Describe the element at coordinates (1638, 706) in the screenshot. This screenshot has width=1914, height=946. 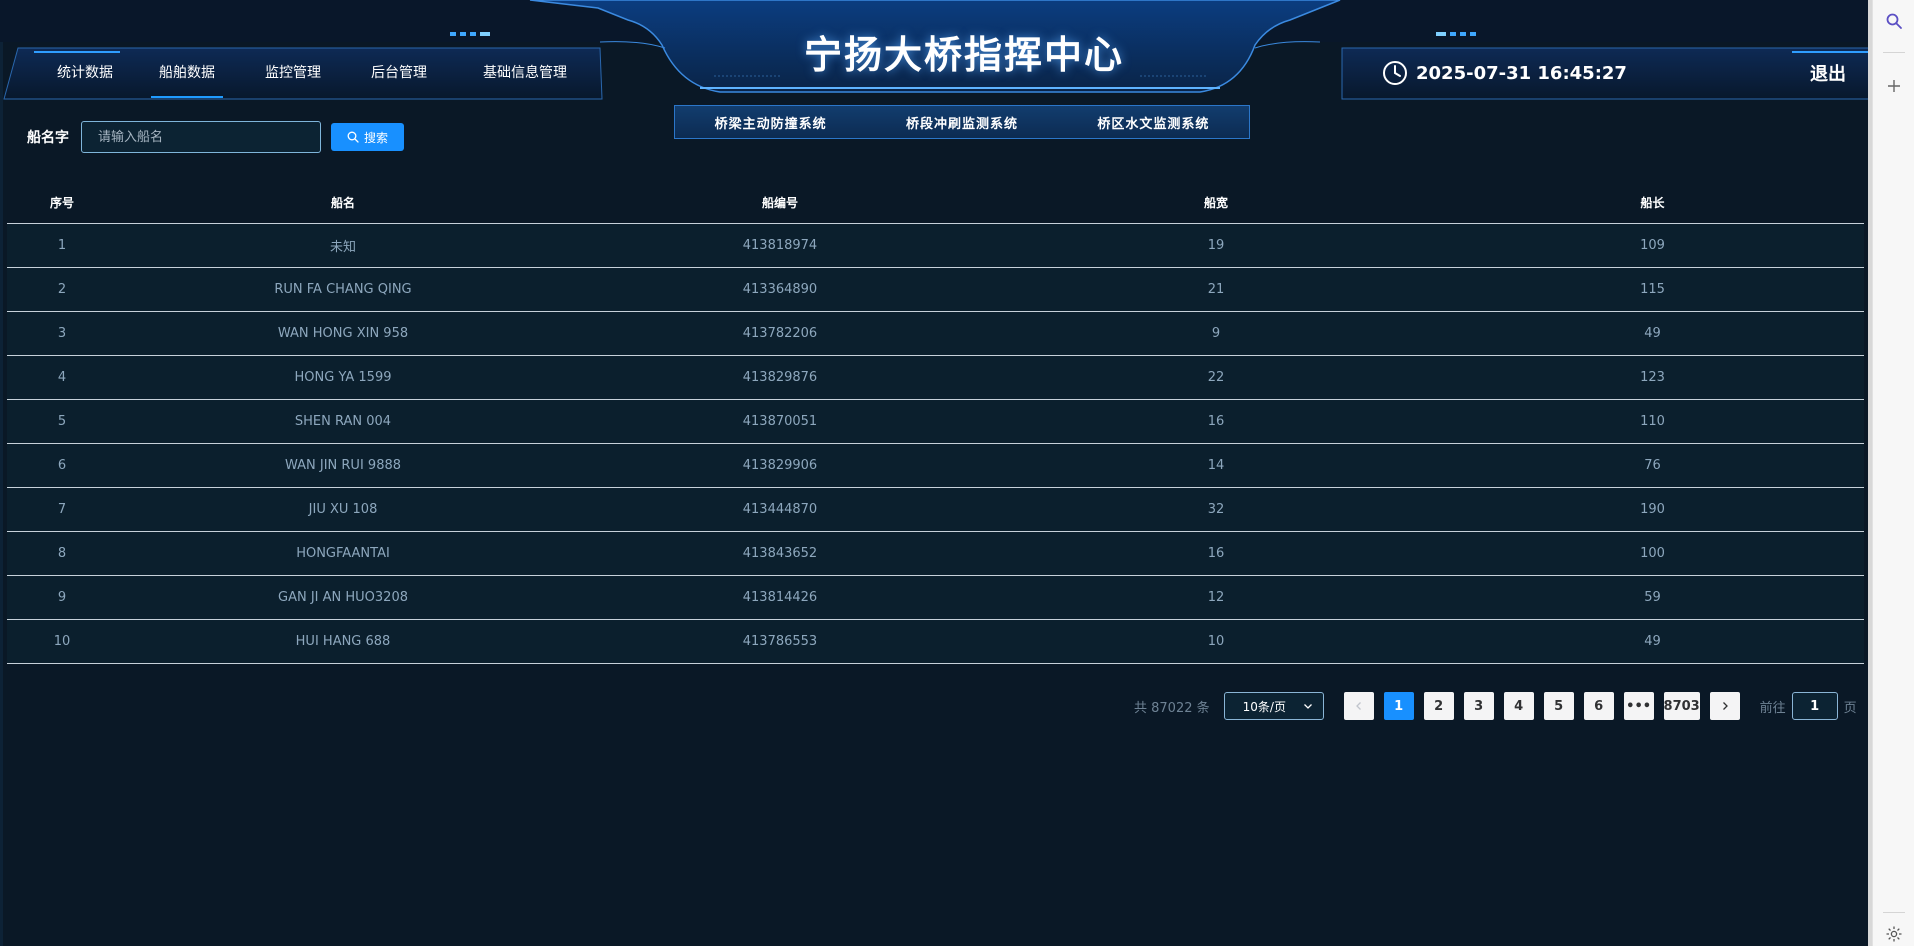
I see `page-ellipsis-button: •••` at that location.